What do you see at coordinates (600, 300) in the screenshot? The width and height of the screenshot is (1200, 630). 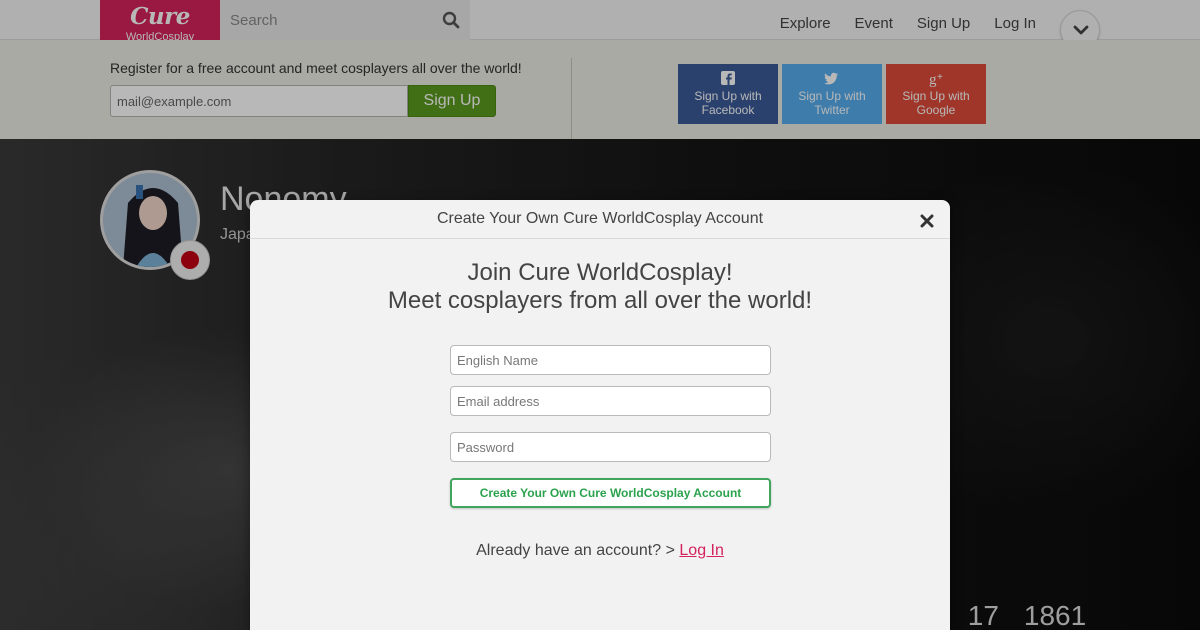 I see `modal-heading-line2: Meet cosplayers from all over the world!` at bounding box center [600, 300].